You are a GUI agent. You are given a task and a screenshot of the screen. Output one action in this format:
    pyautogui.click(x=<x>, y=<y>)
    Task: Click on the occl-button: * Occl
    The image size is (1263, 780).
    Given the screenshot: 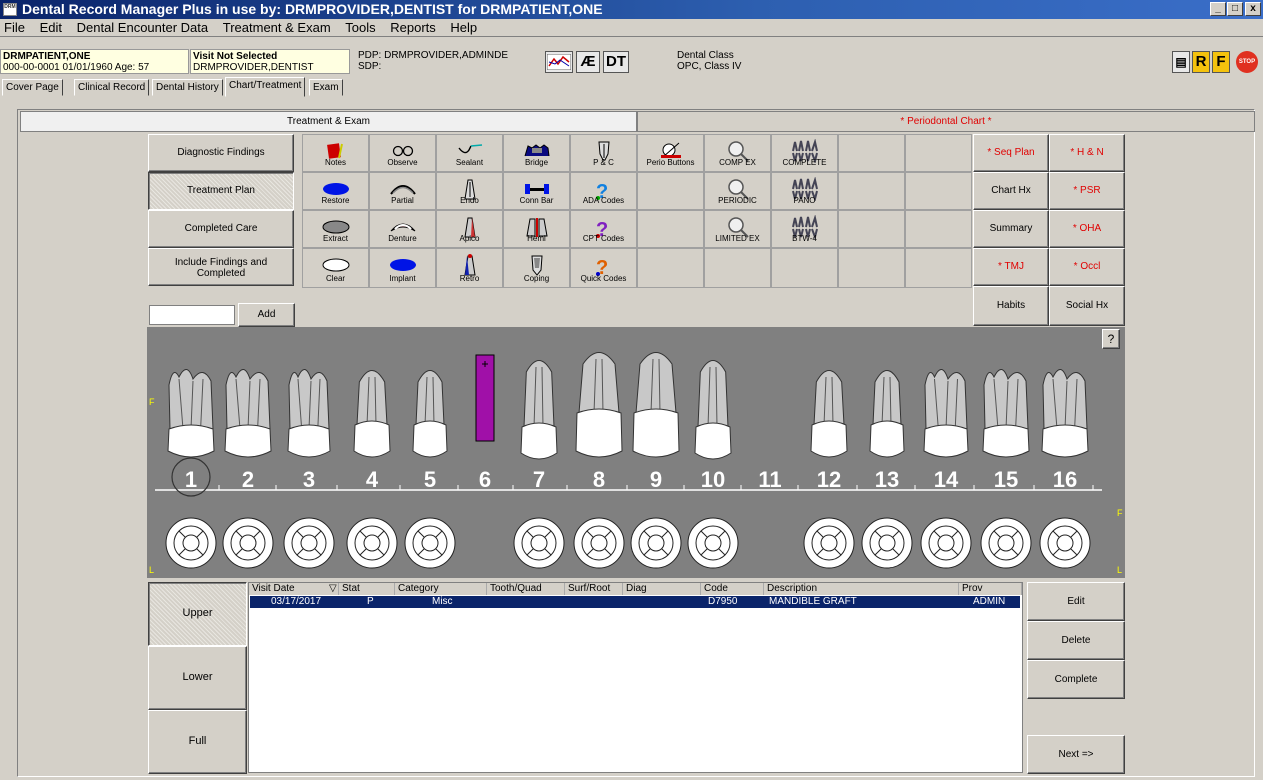 What is the action you would take?
    pyautogui.click(x=1087, y=267)
    